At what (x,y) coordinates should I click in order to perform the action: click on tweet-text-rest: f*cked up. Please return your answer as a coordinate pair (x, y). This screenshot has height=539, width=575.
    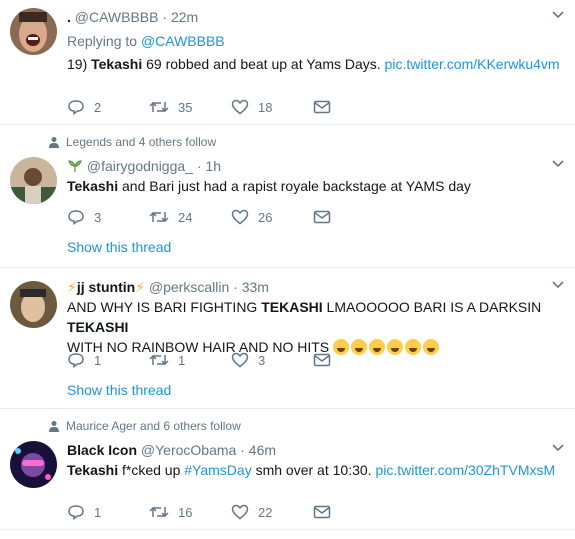
    Looking at the image, I should click on (151, 470).